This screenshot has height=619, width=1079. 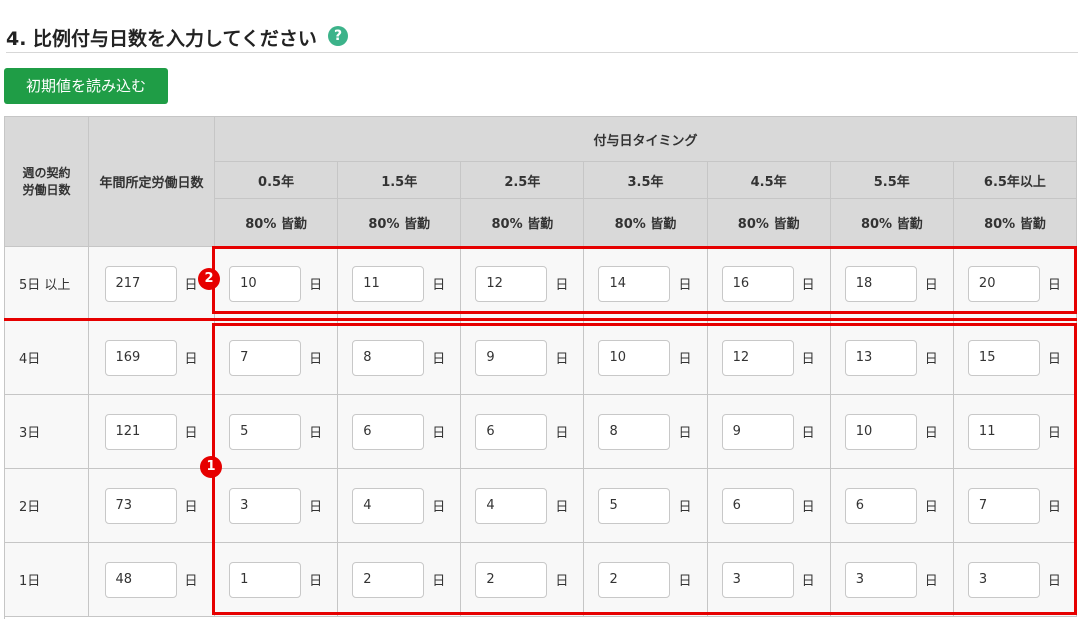 I want to click on grant-days-input-3-5-cell: 6日, so click(x=892, y=506).